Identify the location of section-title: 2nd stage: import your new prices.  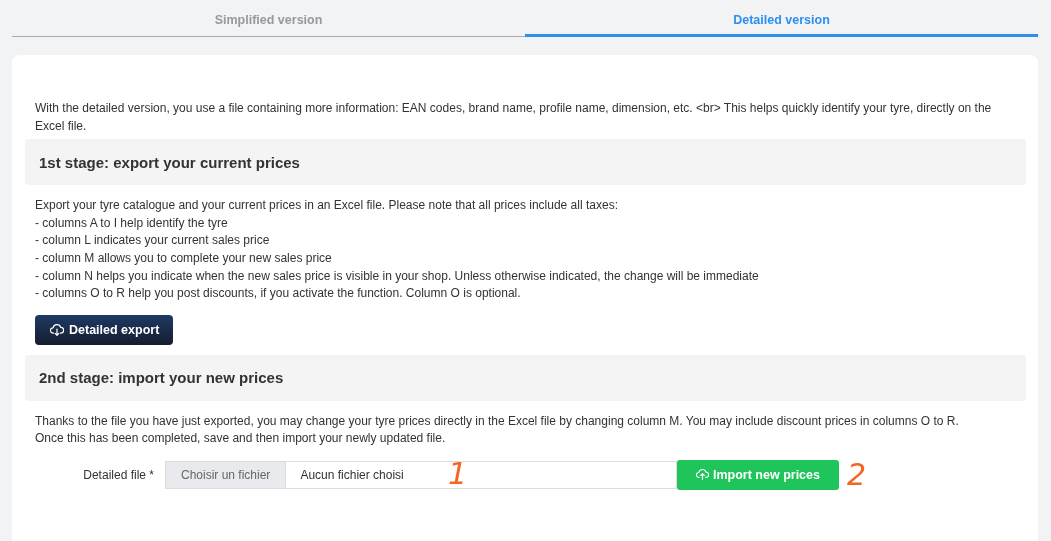
(161, 378).